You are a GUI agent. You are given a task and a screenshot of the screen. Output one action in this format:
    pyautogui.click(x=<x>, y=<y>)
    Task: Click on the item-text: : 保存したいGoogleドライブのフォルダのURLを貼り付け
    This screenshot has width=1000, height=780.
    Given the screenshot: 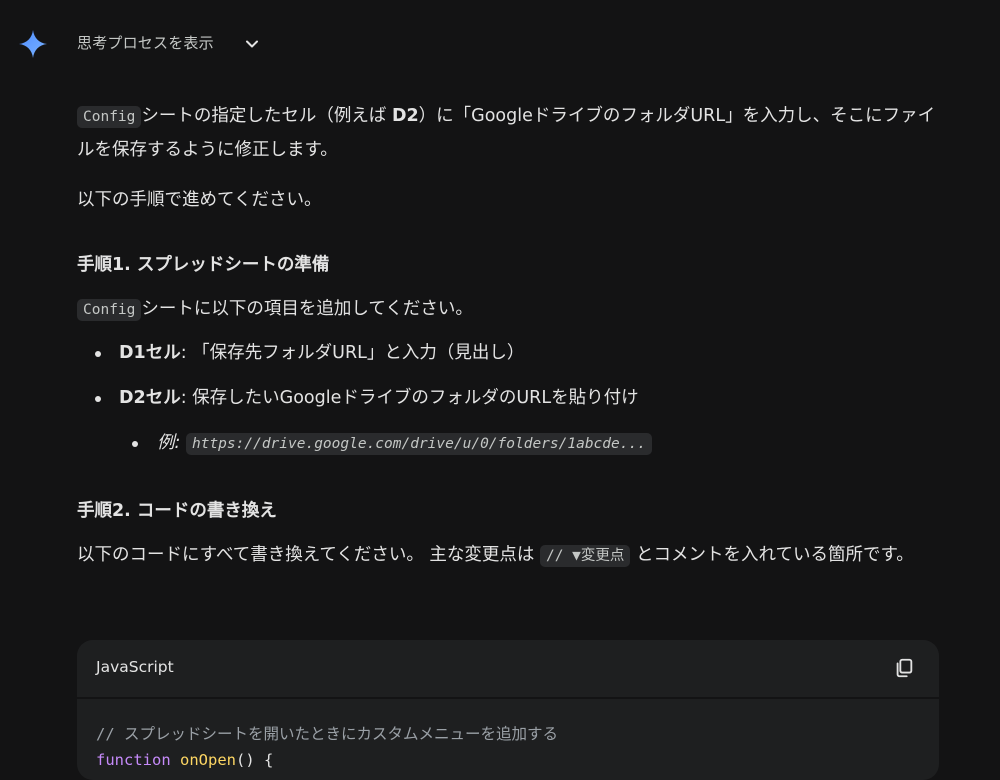 What is the action you would take?
    pyautogui.click(x=409, y=398)
    